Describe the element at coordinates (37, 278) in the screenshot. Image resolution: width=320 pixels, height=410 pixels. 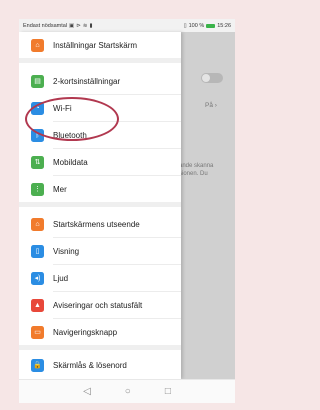
I see `sound-icon: ◂)` at that location.